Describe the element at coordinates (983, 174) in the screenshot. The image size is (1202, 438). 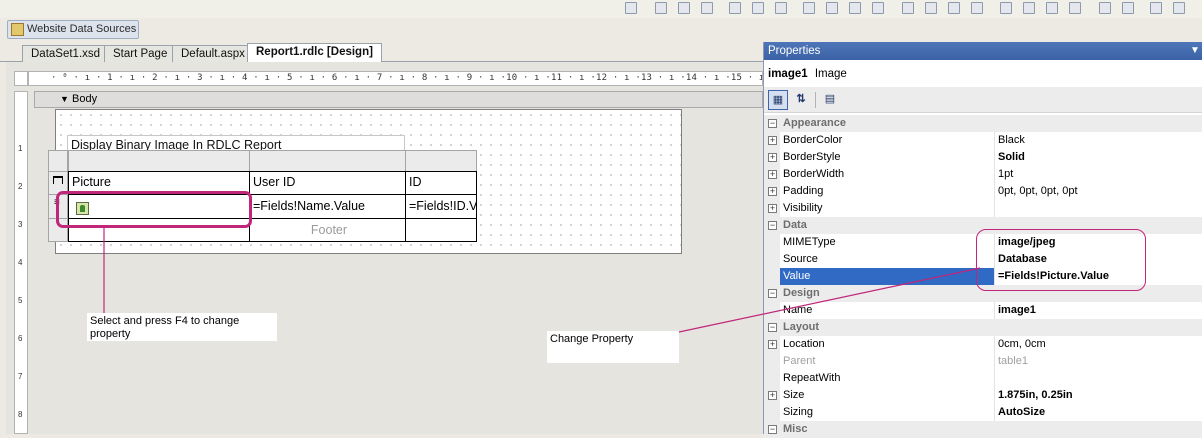
I see `property-row: + BorderWidth 1pt` at that location.